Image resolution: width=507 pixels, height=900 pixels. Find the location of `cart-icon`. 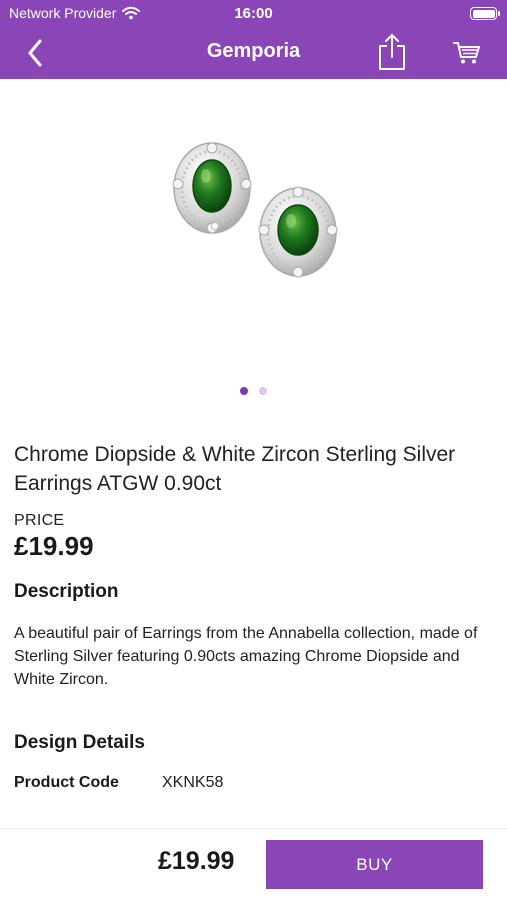

cart-icon is located at coordinates (466, 53).